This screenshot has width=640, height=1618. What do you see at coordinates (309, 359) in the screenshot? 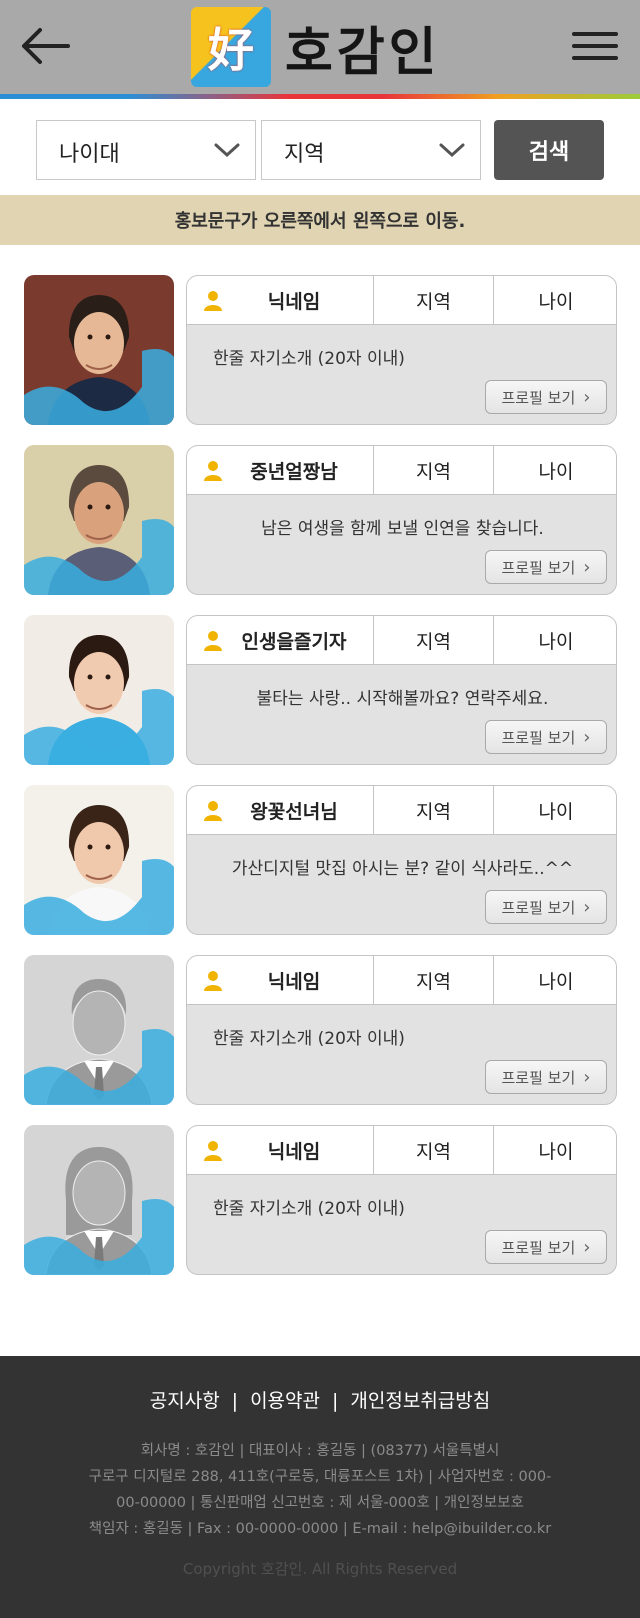
I see `profile-intro: 한줄 자기소개 (20자 이내)` at bounding box center [309, 359].